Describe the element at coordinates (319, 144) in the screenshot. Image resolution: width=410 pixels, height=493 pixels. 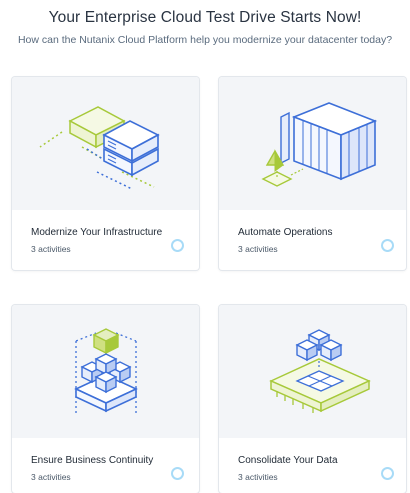
I see `datacenter-container-icon` at that location.